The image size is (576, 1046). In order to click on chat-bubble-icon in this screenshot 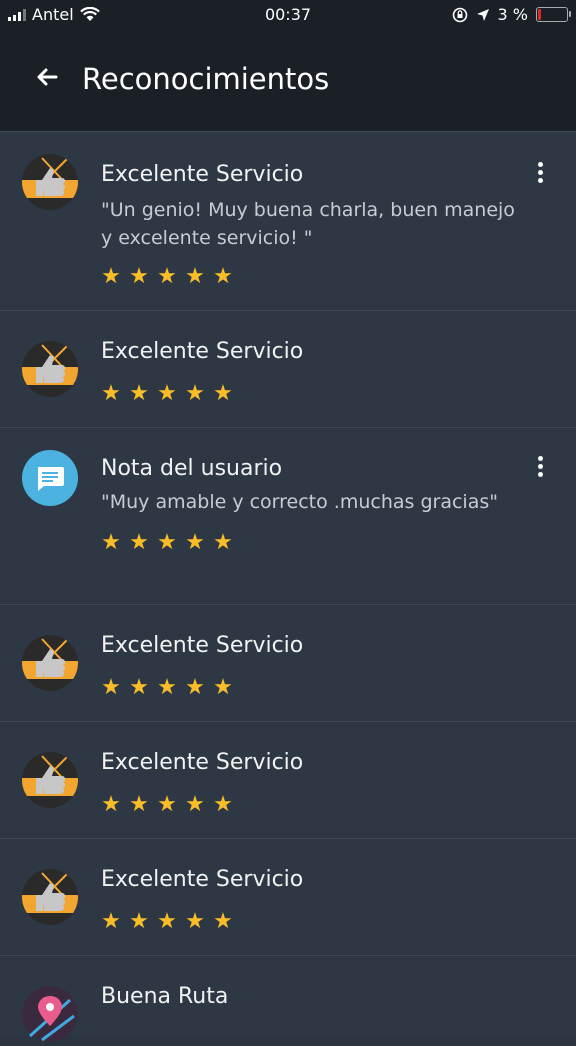, I will do `click(50, 478)`.